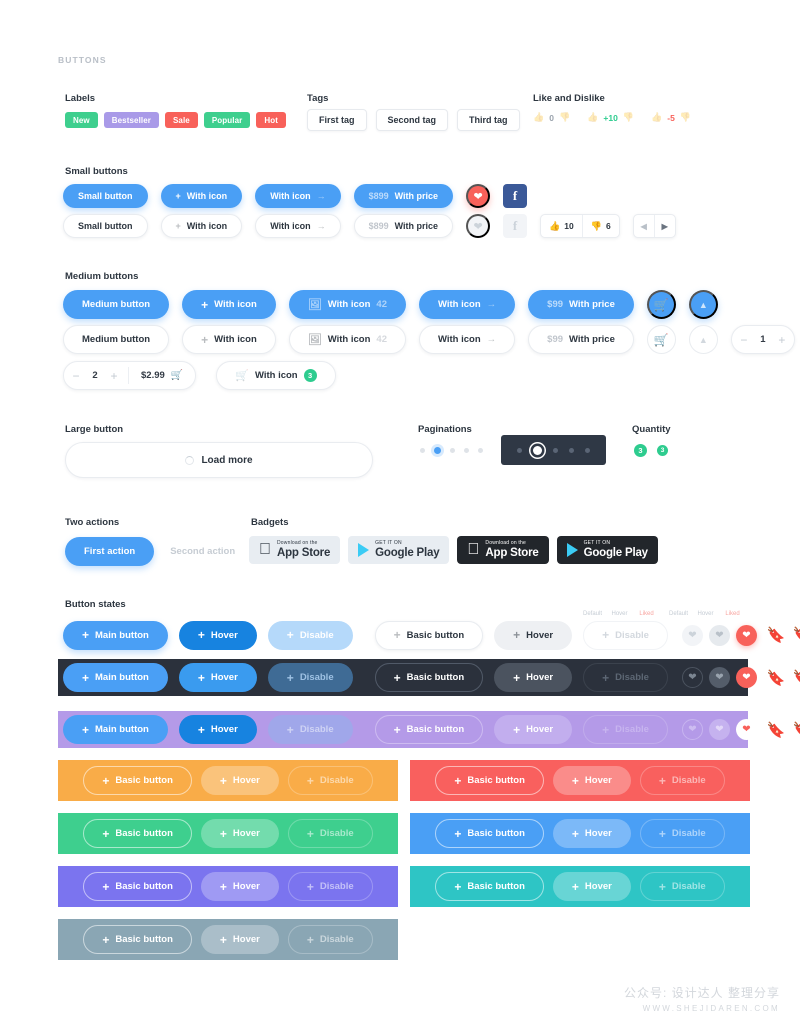 This screenshot has height=1031, width=800. Describe the element at coordinates (229, 304) in the screenshot. I see `medium-button-with-plus-icon: + With icon` at that location.